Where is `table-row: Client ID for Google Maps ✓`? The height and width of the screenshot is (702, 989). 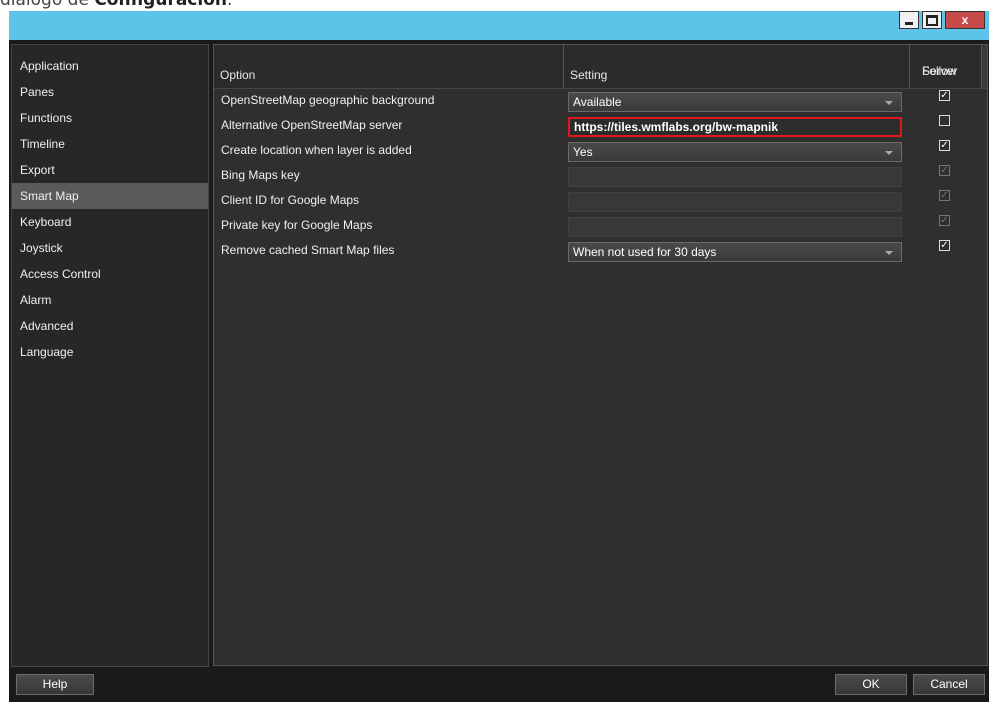 table-row: Client ID for Google Maps ✓ is located at coordinates (600, 201).